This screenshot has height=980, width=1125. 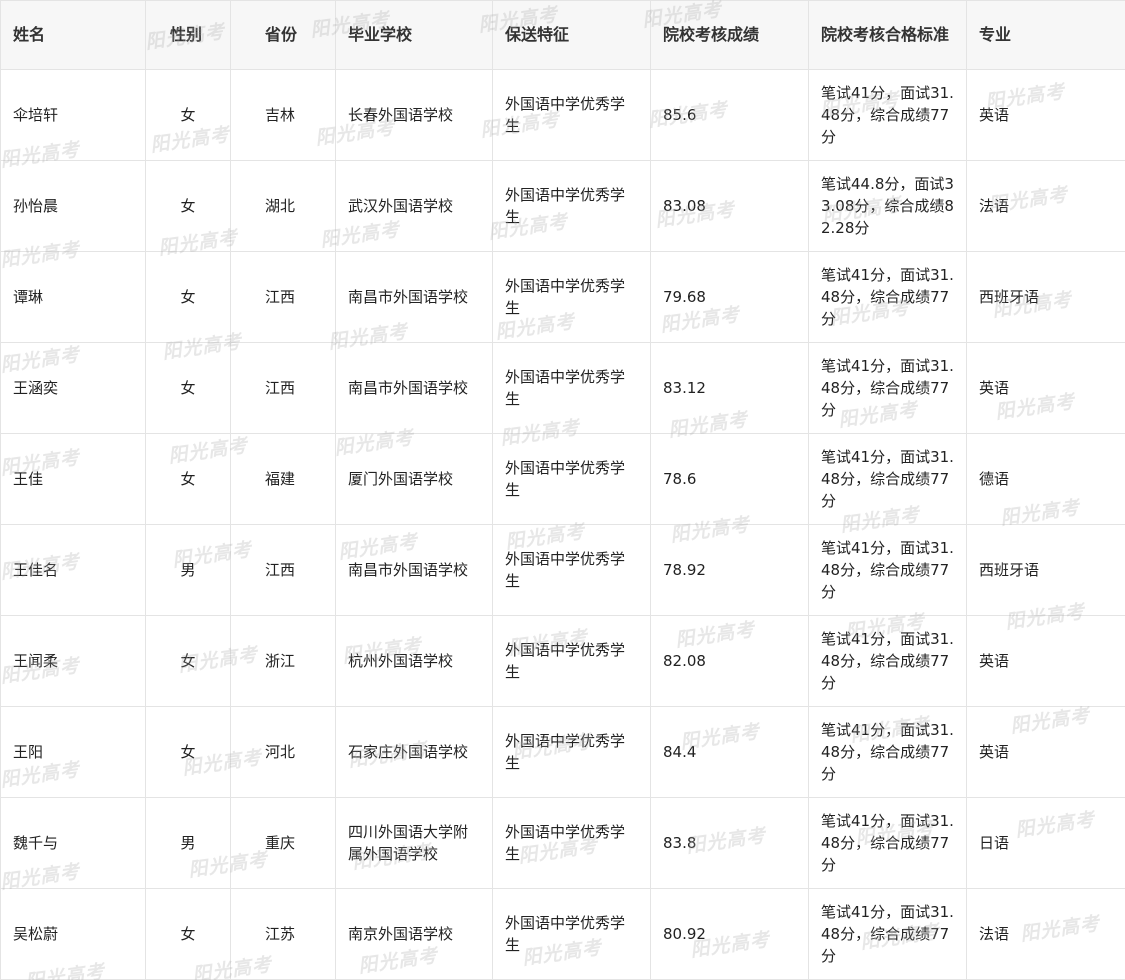 What do you see at coordinates (73, 752) in the screenshot?
I see `cell-name: 王阳` at bounding box center [73, 752].